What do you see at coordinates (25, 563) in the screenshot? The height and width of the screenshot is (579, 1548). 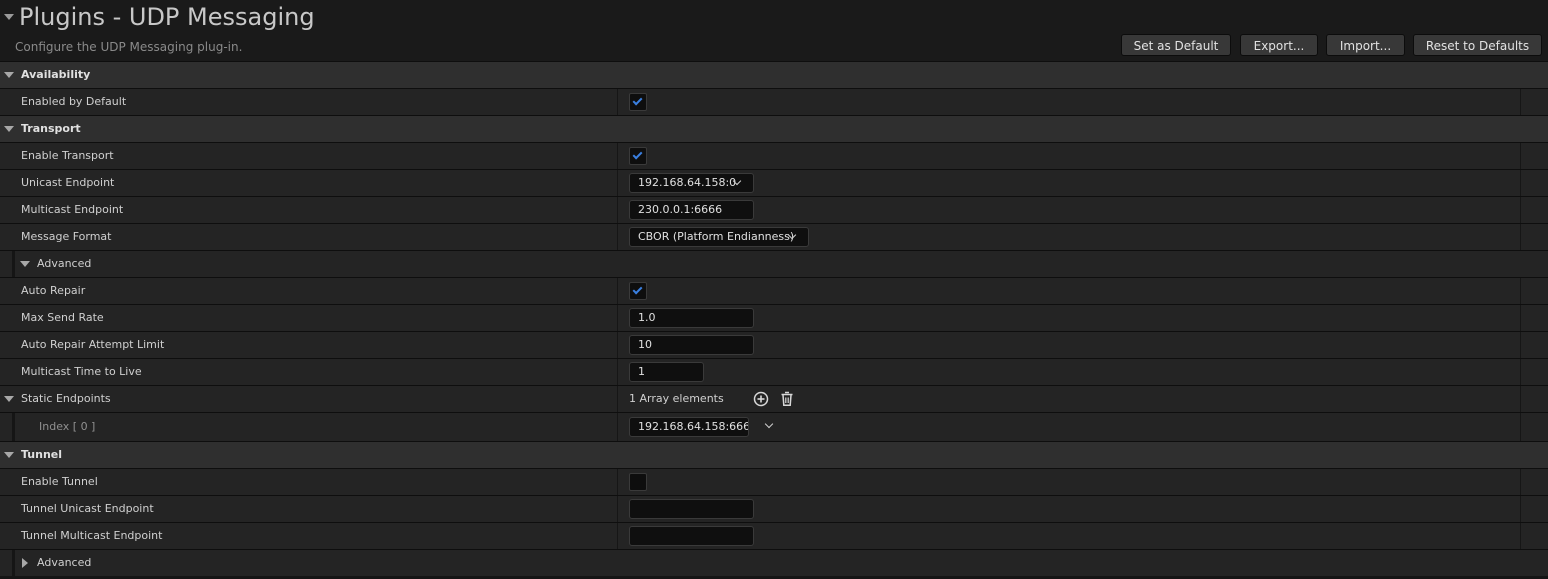 I see `expand-caret-icon` at bounding box center [25, 563].